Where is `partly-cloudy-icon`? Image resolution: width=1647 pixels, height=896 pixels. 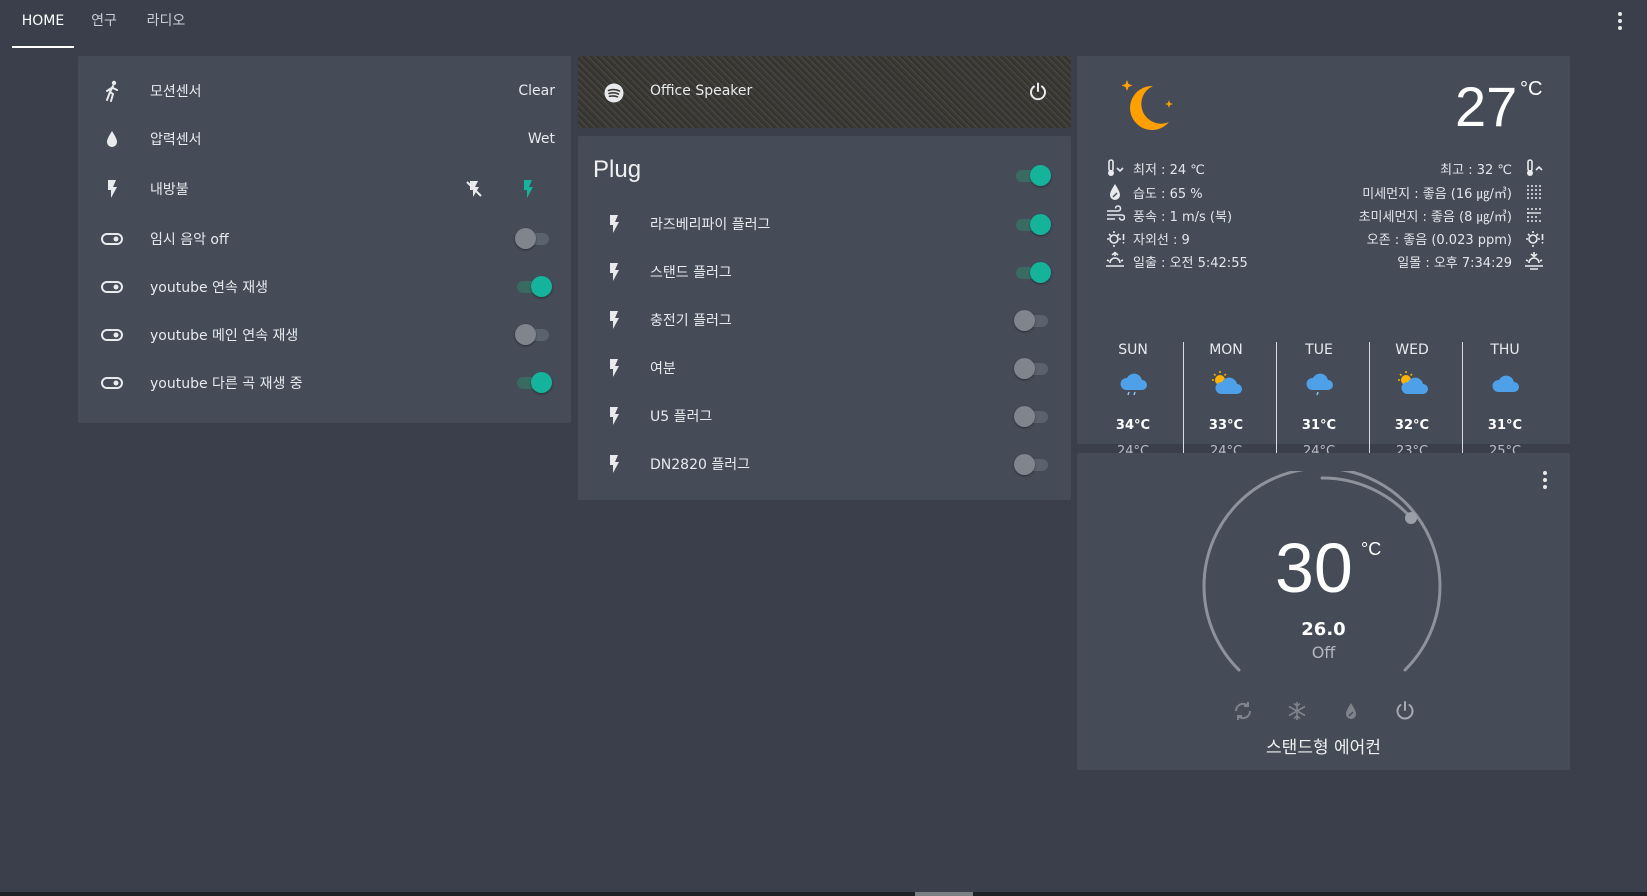 partly-cloudy-icon is located at coordinates (1413, 384).